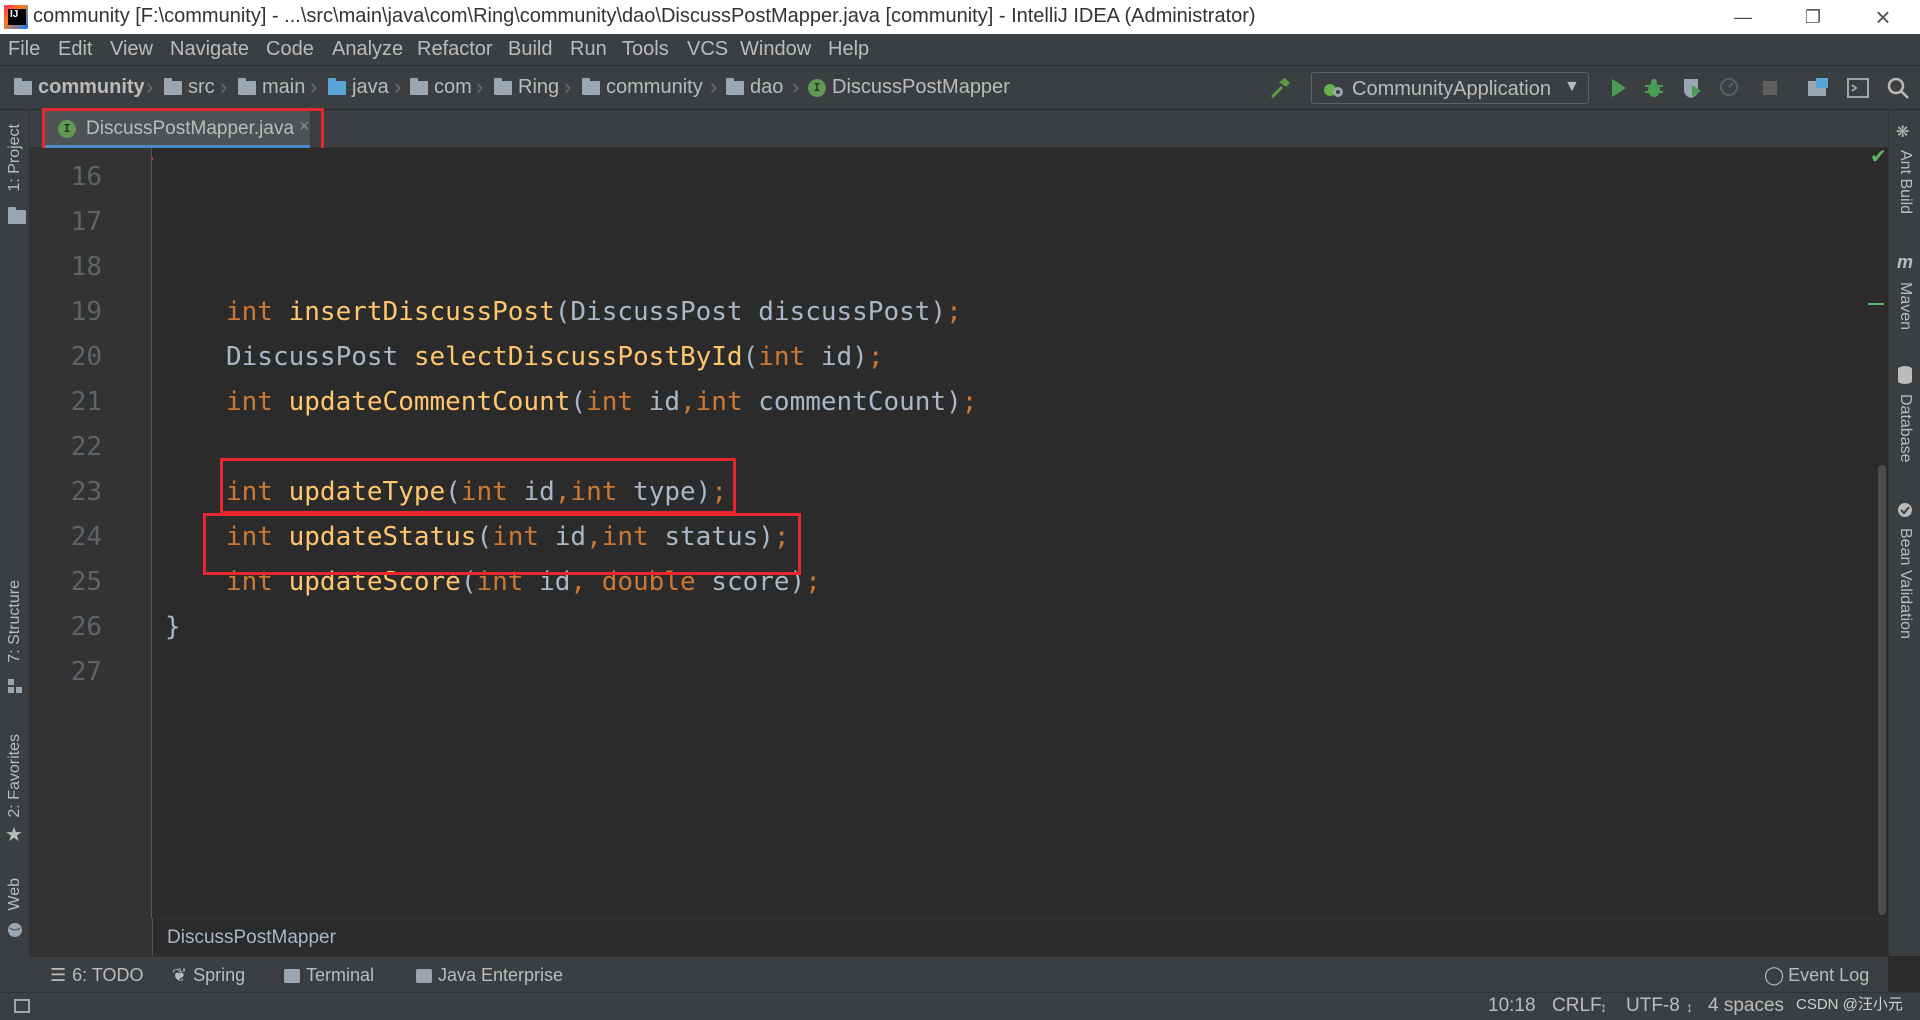 The height and width of the screenshot is (1020, 1920). I want to click on line-separator: CRLF, so click(1577, 1006).